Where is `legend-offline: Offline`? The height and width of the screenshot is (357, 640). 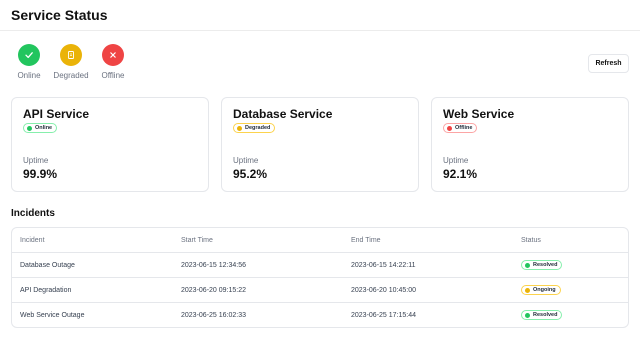 legend-offline: Offline is located at coordinates (113, 62).